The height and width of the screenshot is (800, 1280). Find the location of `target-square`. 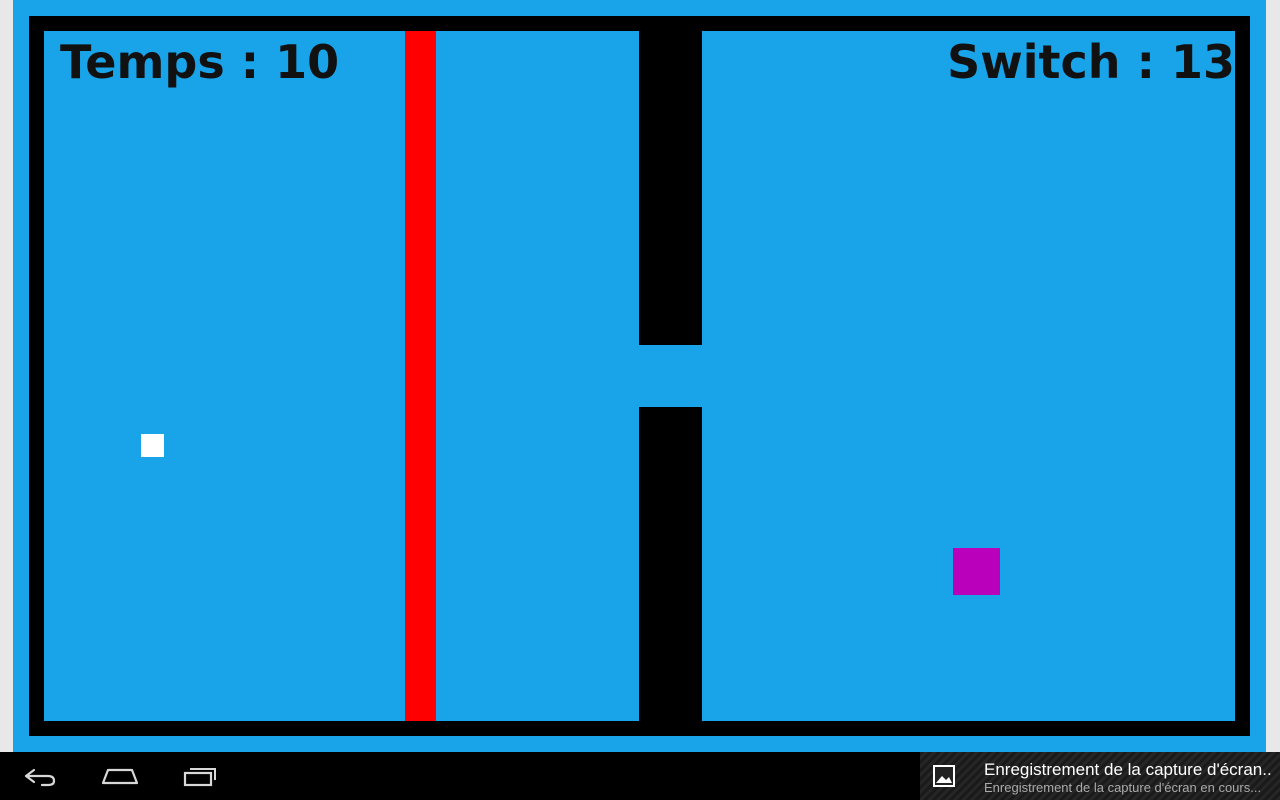

target-square is located at coordinates (976, 571).